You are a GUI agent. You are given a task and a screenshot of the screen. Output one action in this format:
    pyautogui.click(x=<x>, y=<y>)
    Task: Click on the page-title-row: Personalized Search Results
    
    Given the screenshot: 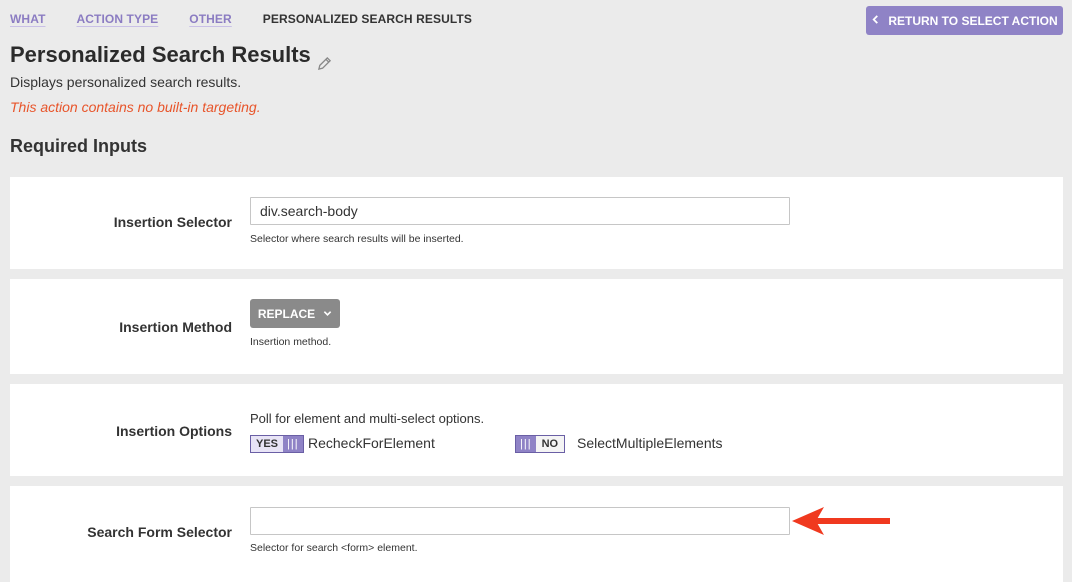 What is the action you would take?
    pyautogui.click(x=171, y=56)
    